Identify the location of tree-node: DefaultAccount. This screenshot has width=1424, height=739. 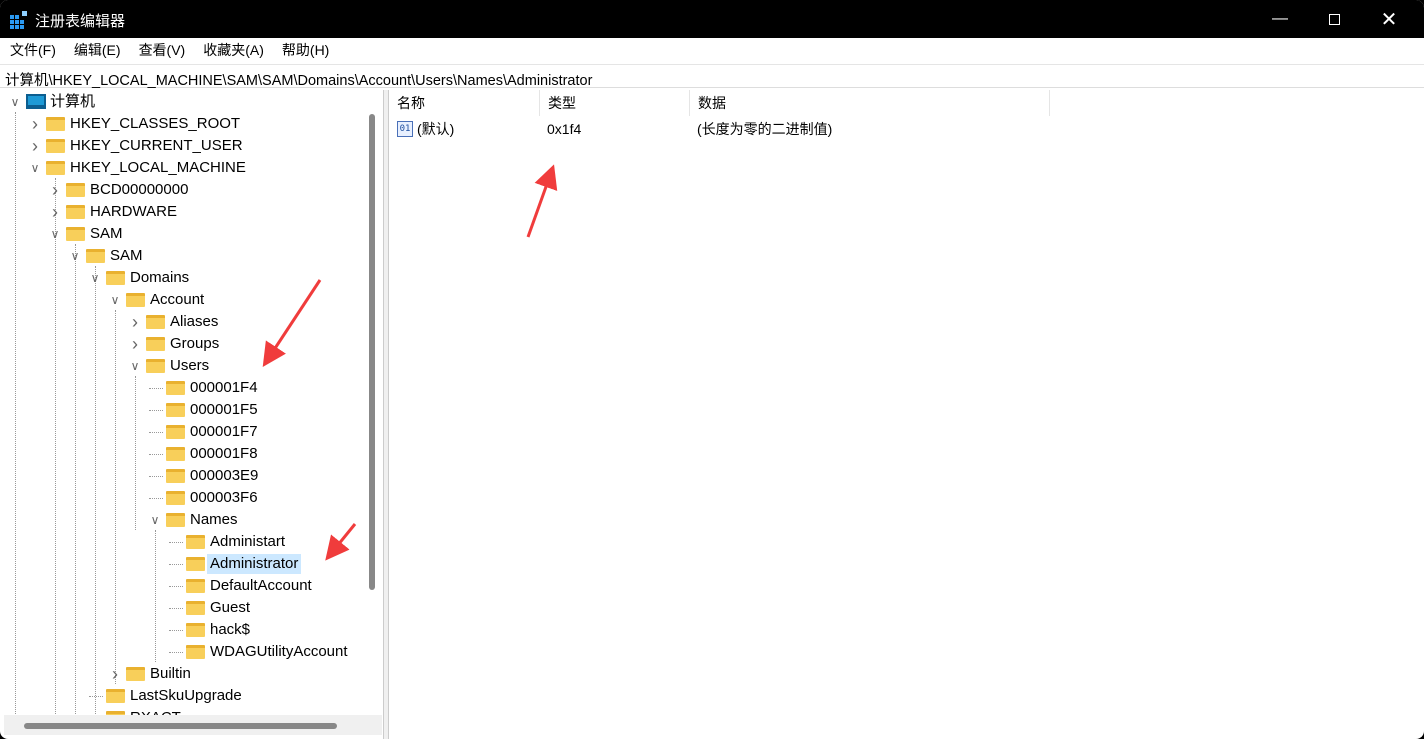
(193, 586).